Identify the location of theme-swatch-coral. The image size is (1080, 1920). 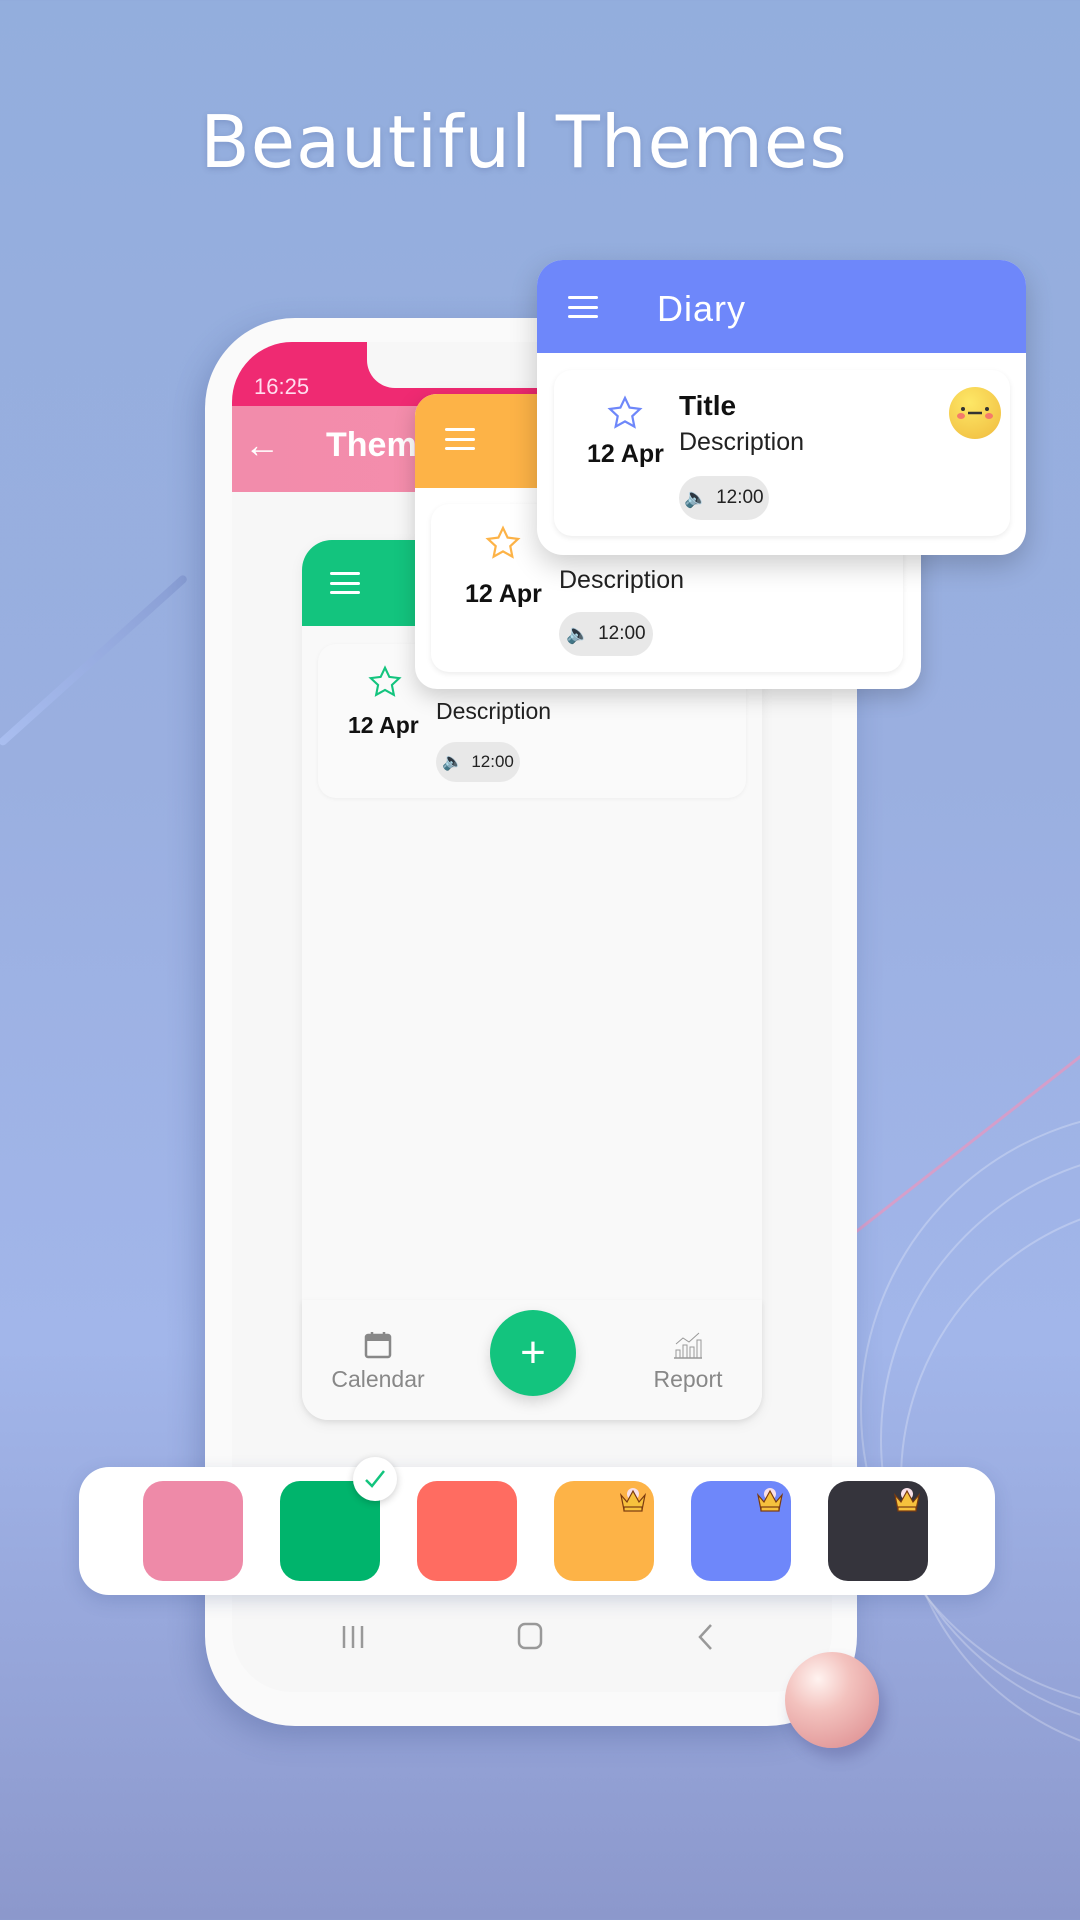
(467, 1531).